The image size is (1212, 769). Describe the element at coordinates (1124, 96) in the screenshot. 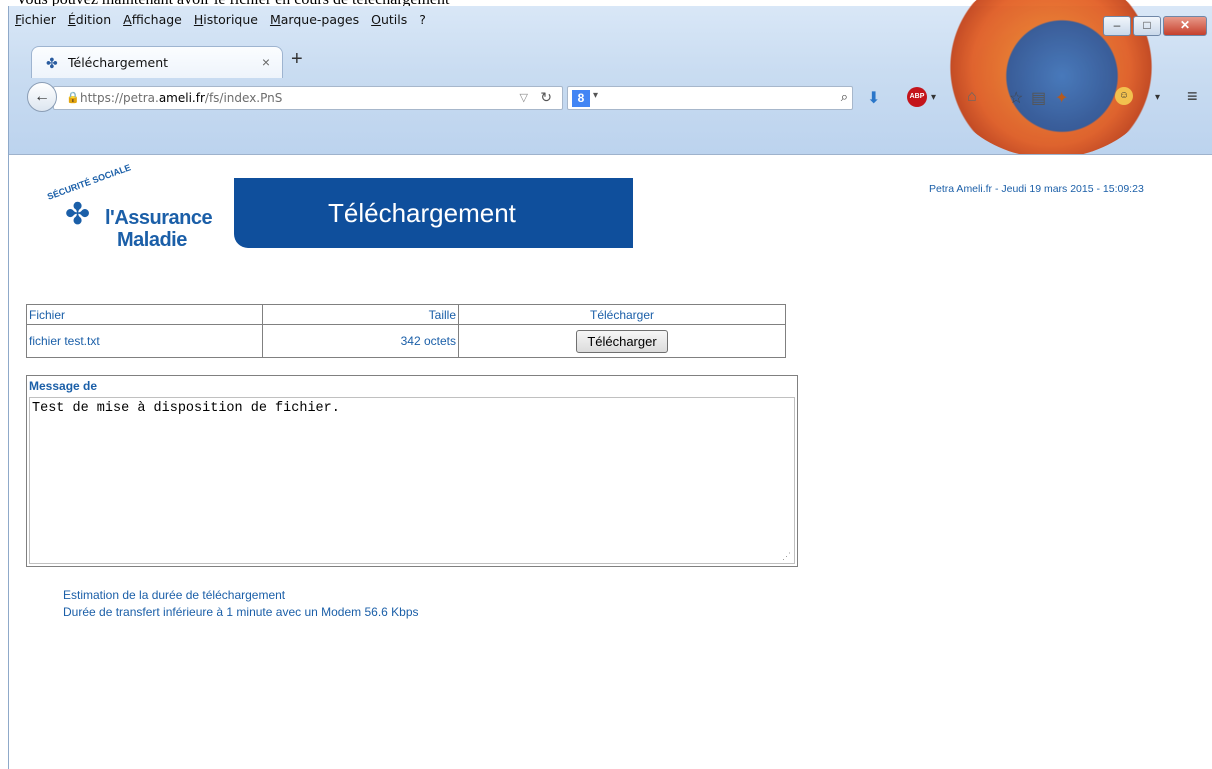

I see `extension-badge-icon: ☺` at that location.